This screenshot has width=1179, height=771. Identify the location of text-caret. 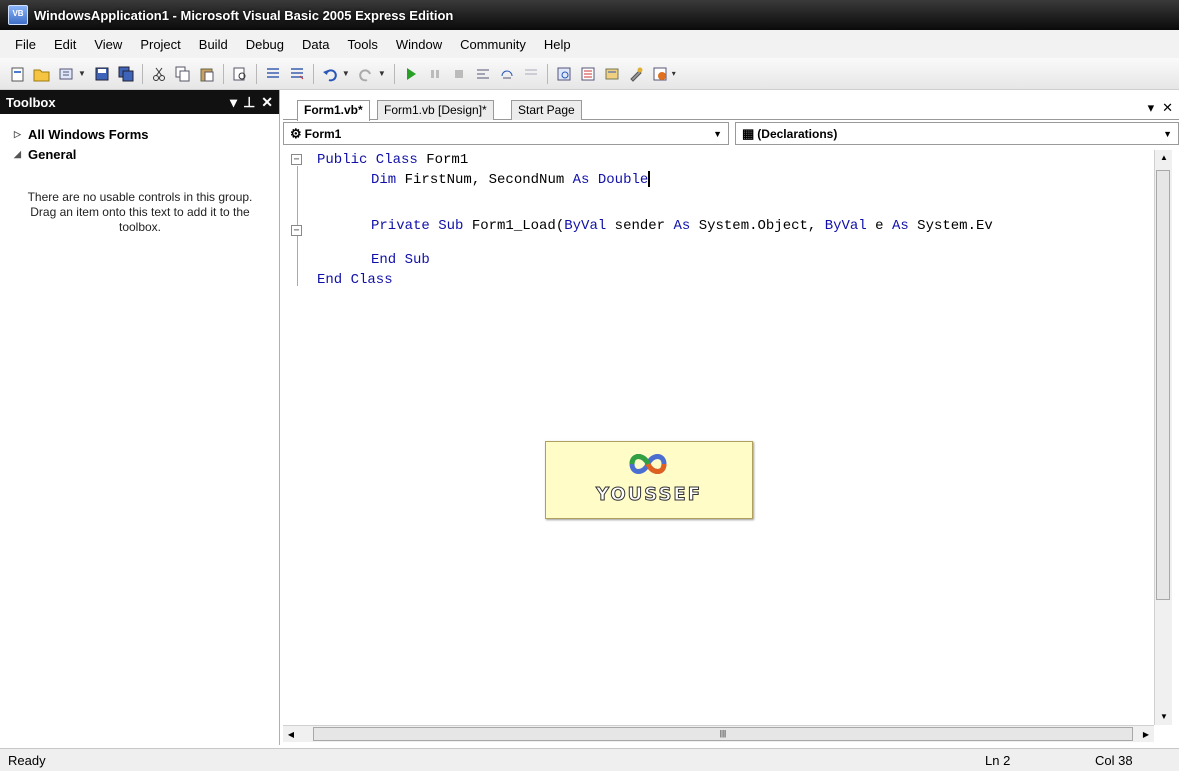
(649, 179).